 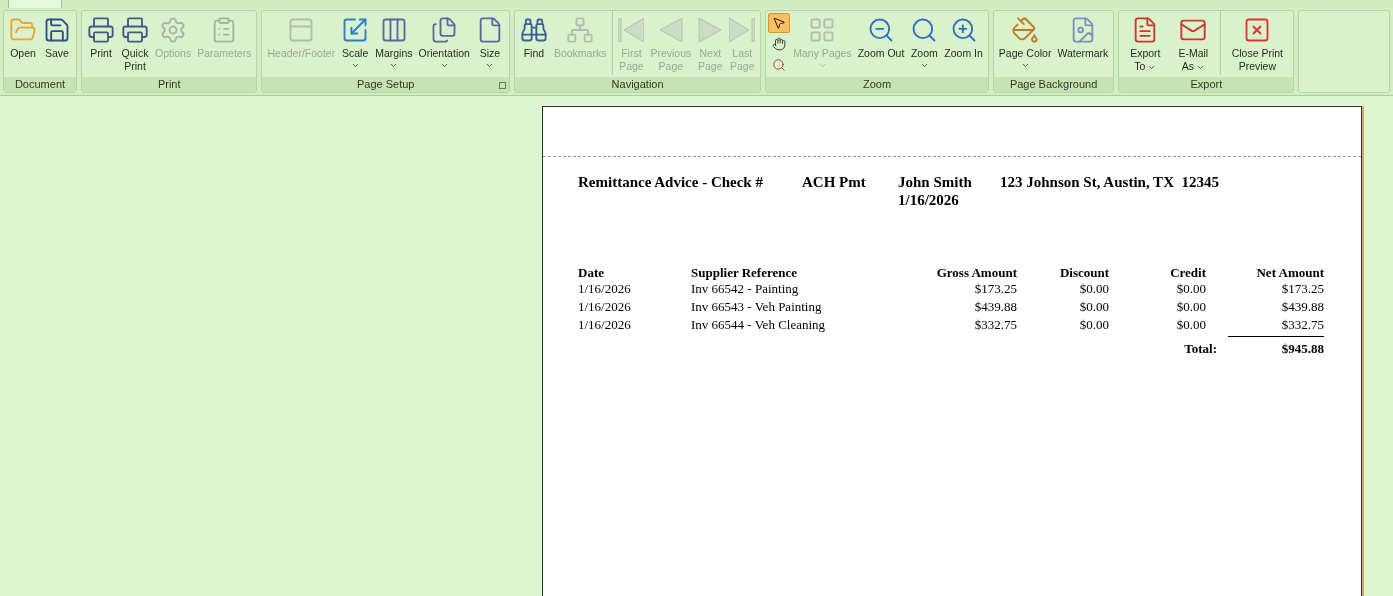 What do you see at coordinates (757, 307) in the screenshot?
I see `table-cell-text: Inv 66543 - Veh Painting` at bounding box center [757, 307].